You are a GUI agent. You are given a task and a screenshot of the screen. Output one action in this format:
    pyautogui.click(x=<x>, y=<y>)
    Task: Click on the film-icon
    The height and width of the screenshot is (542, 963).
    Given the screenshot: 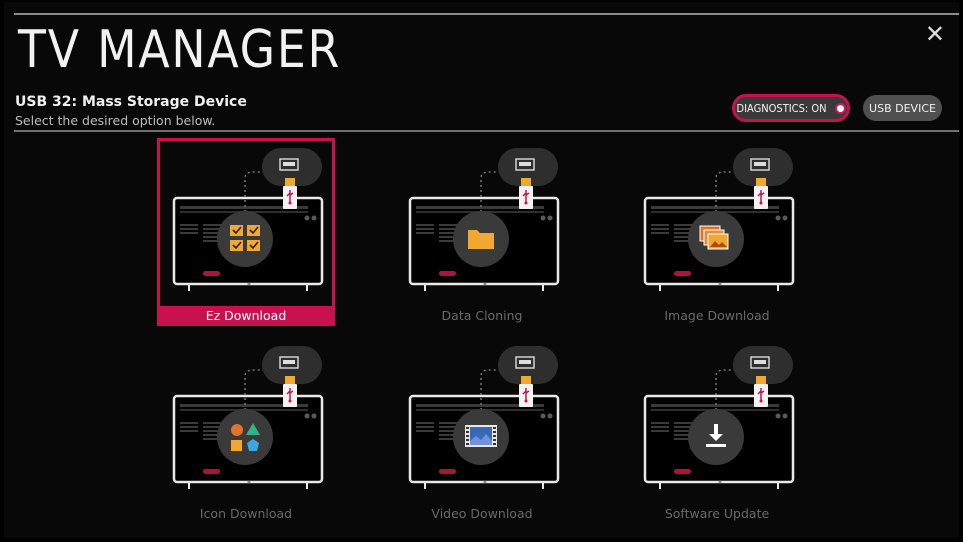 What is the action you would take?
    pyautogui.click(x=481, y=437)
    